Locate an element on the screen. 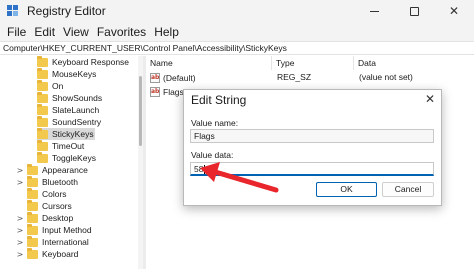 This screenshot has height=269, width=474. menu-view: View is located at coordinates (76, 32).